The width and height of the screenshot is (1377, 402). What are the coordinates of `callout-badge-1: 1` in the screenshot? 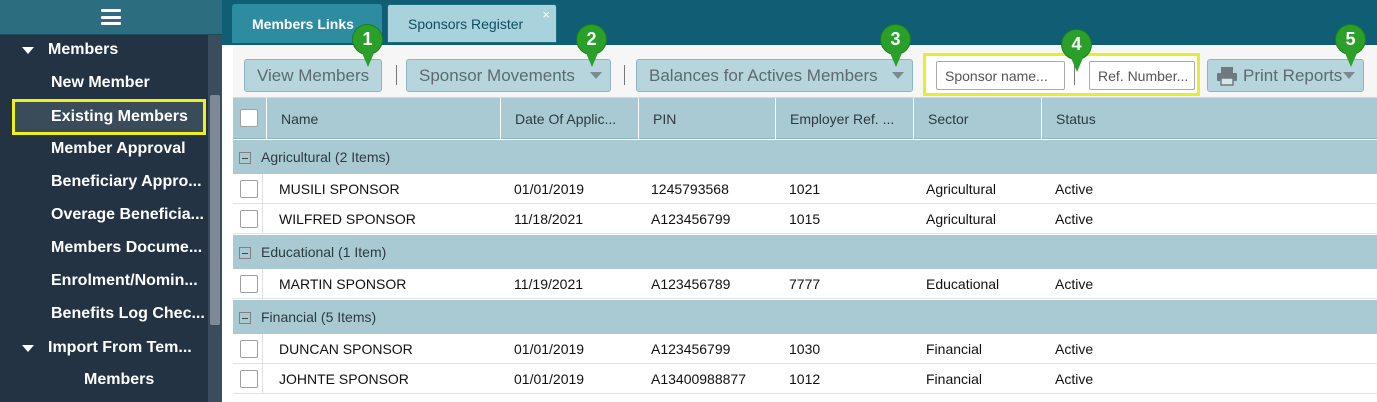 It's located at (367, 39).